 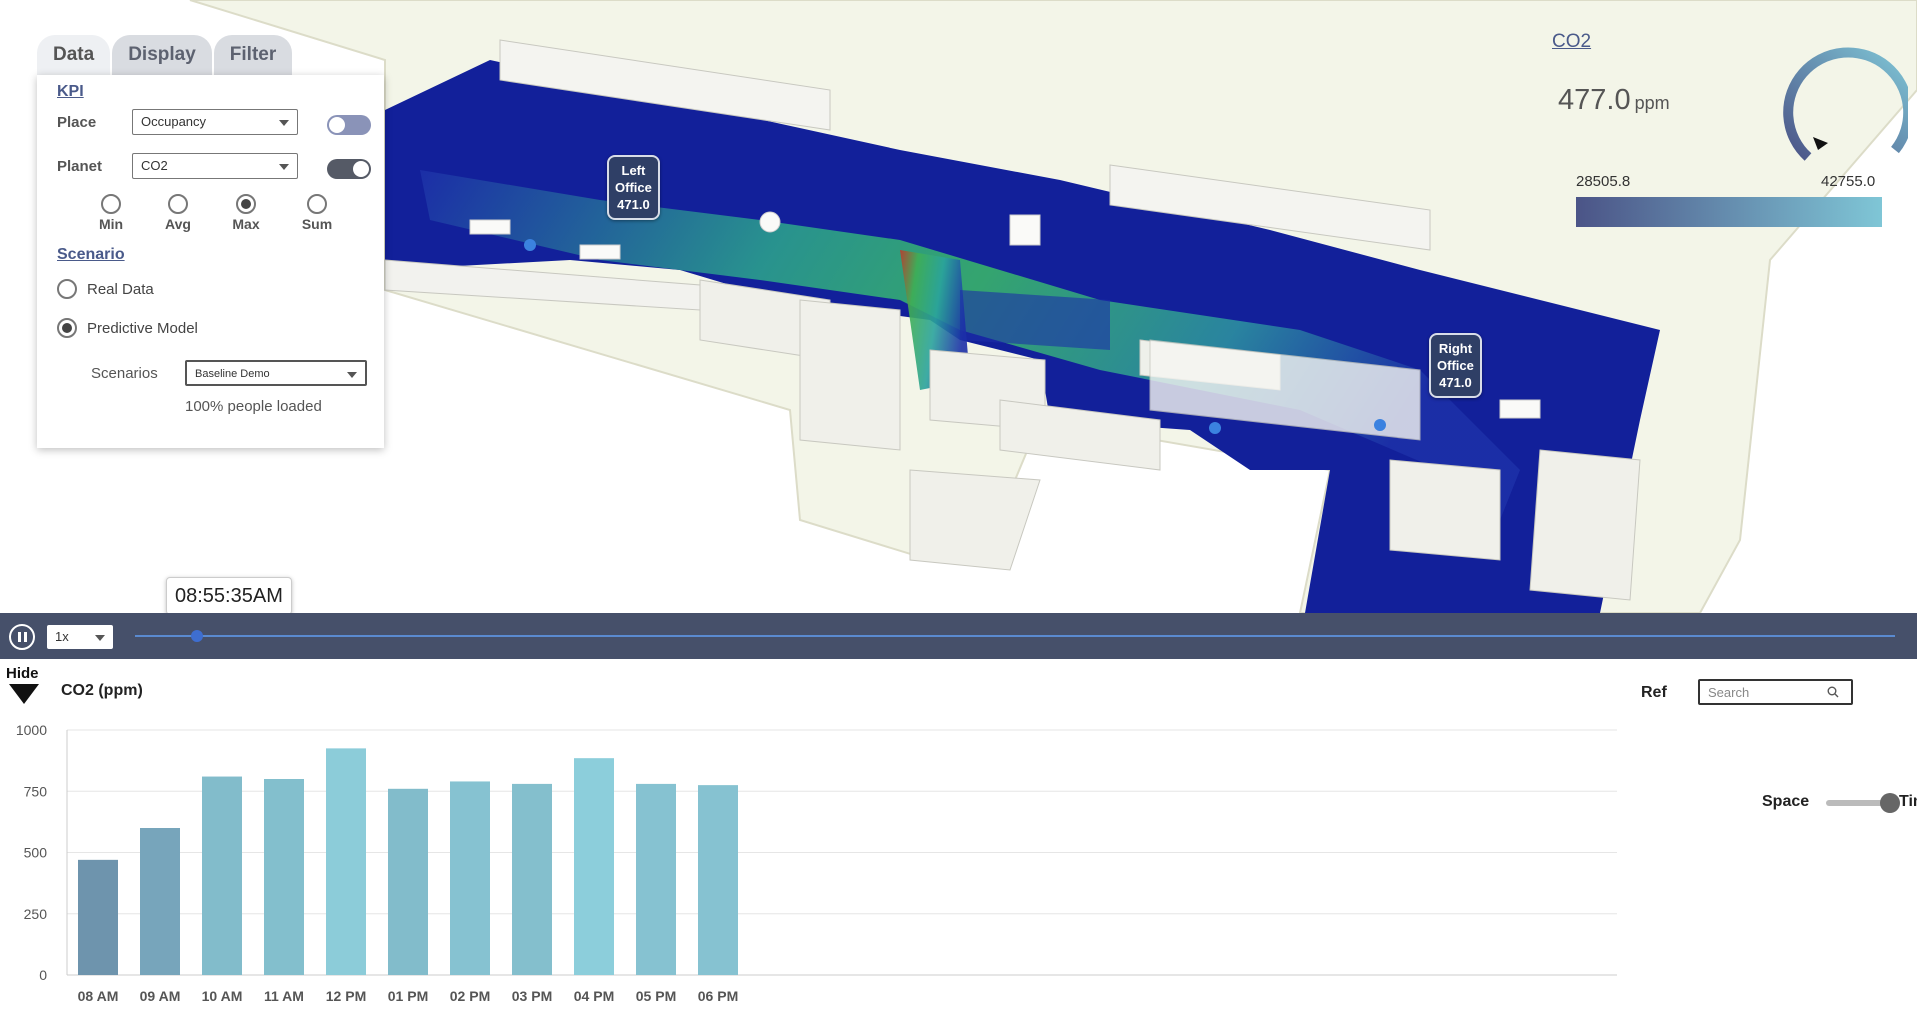 What do you see at coordinates (36, 853) in the screenshot?
I see `y-tick-label: 500` at bounding box center [36, 853].